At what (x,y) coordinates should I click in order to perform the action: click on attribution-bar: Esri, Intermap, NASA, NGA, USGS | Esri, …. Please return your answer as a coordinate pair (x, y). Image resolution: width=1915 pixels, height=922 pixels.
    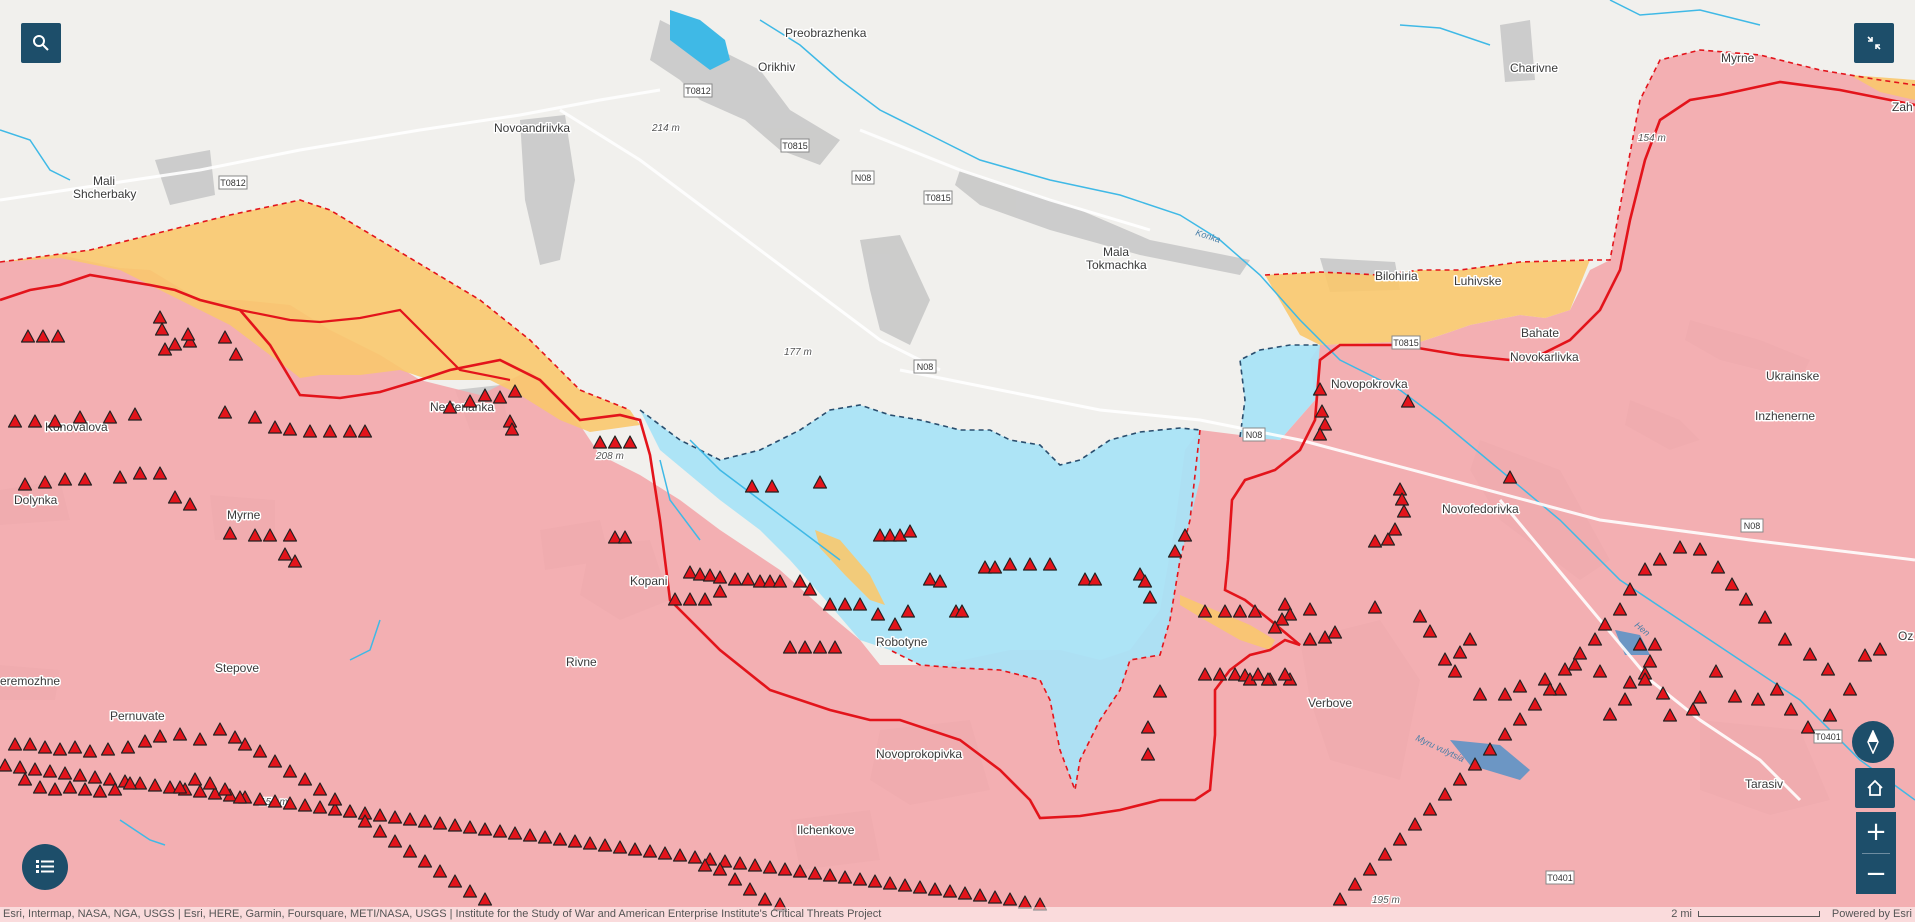
    Looking at the image, I should click on (957, 914).